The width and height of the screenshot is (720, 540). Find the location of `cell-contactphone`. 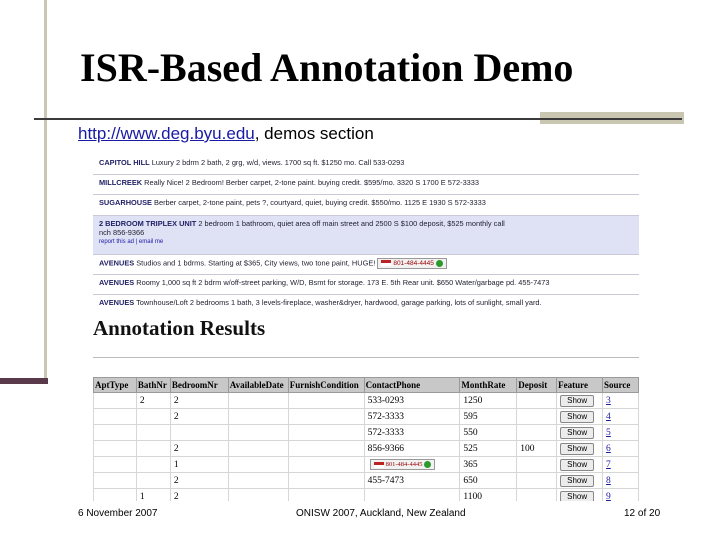

cell-contactphone is located at coordinates (412, 494).